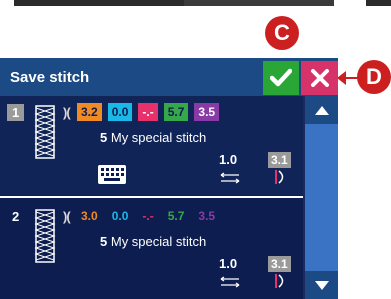 This screenshot has height=299, width=391. Describe the element at coordinates (112, 174) in the screenshot. I see `keyboard-icon` at that location.